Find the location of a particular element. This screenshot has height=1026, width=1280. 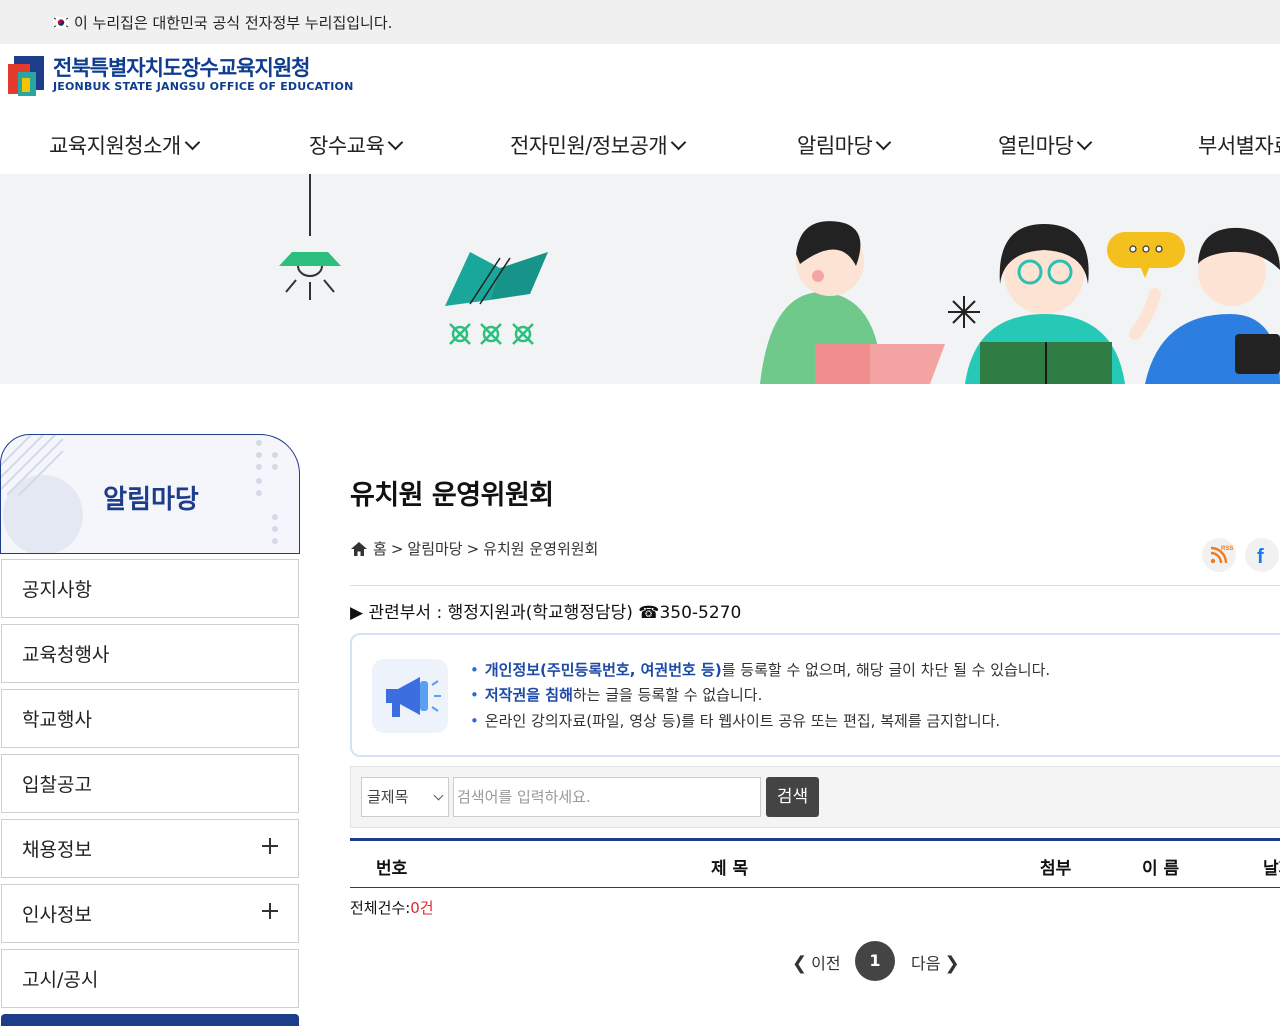

gnb-label: 교육지원청소개 is located at coordinates (115, 146).